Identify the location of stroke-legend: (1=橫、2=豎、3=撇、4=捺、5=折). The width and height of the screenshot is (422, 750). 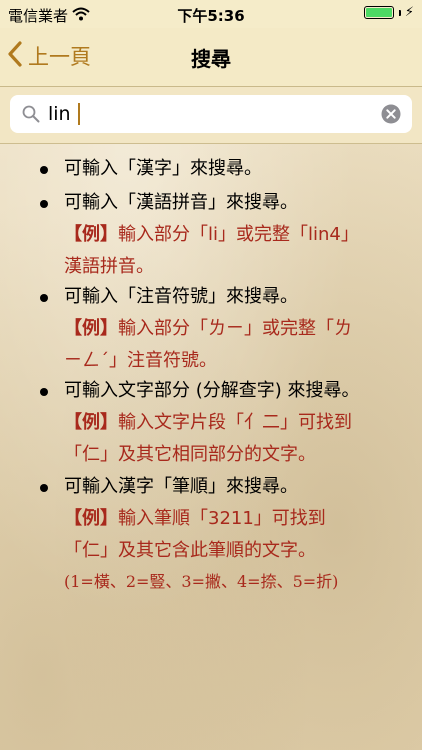
(201, 581).